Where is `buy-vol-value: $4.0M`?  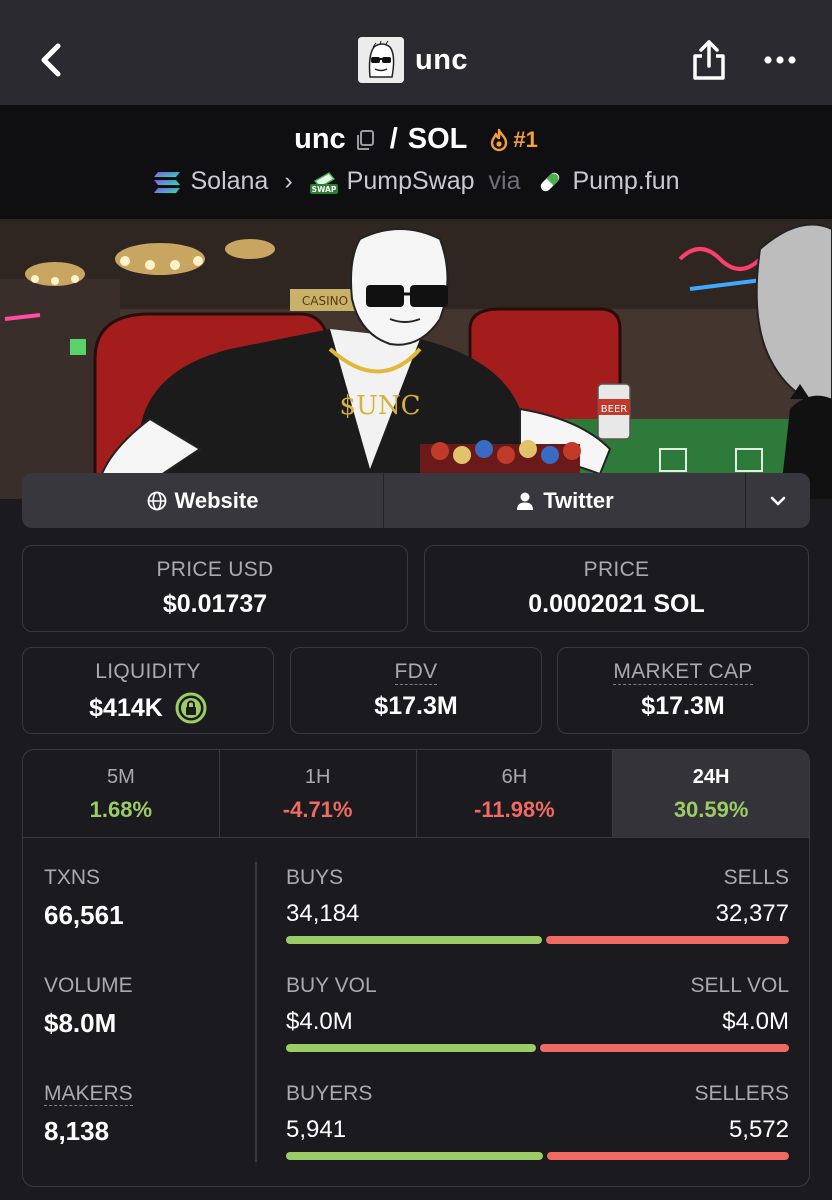 buy-vol-value: $4.0M is located at coordinates (319, 1021).